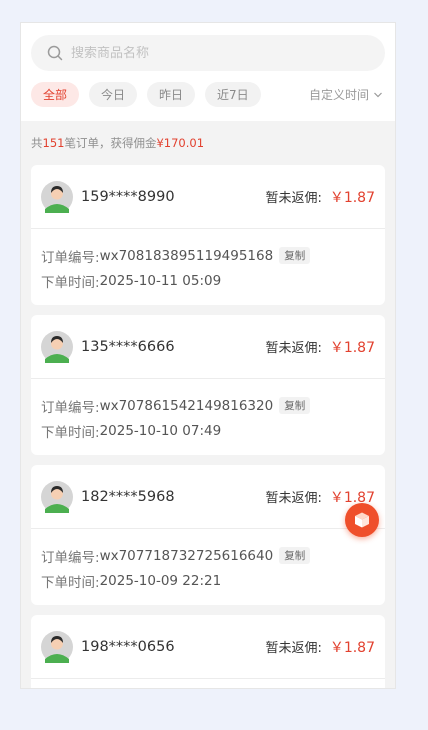  Describe the element at coordinates (55, 53) in the screenshot. I see `search-icon` at that location.